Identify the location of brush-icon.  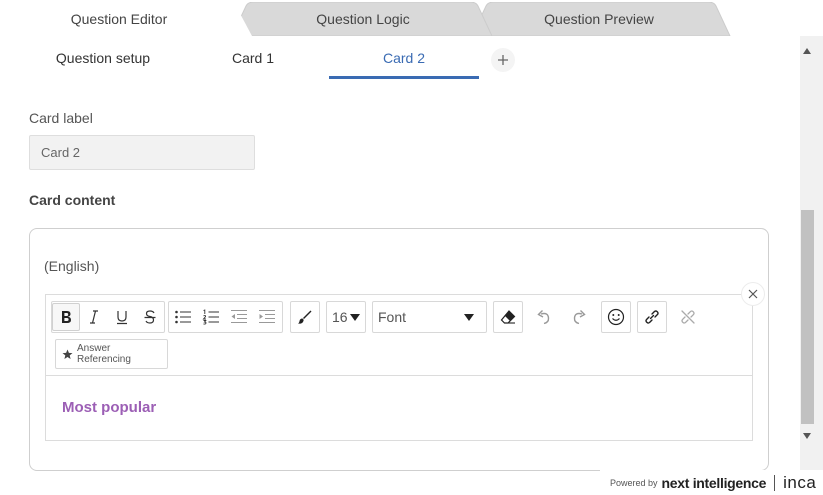
(305, 317).